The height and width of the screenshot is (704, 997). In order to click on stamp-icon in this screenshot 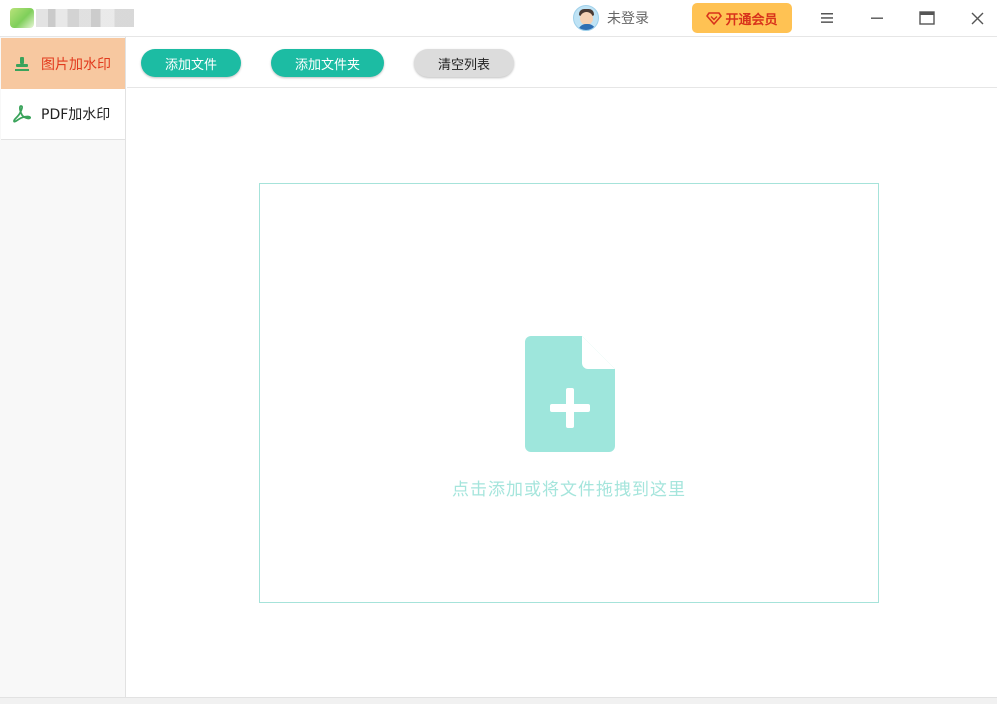, I will do `click(22, 64)`.